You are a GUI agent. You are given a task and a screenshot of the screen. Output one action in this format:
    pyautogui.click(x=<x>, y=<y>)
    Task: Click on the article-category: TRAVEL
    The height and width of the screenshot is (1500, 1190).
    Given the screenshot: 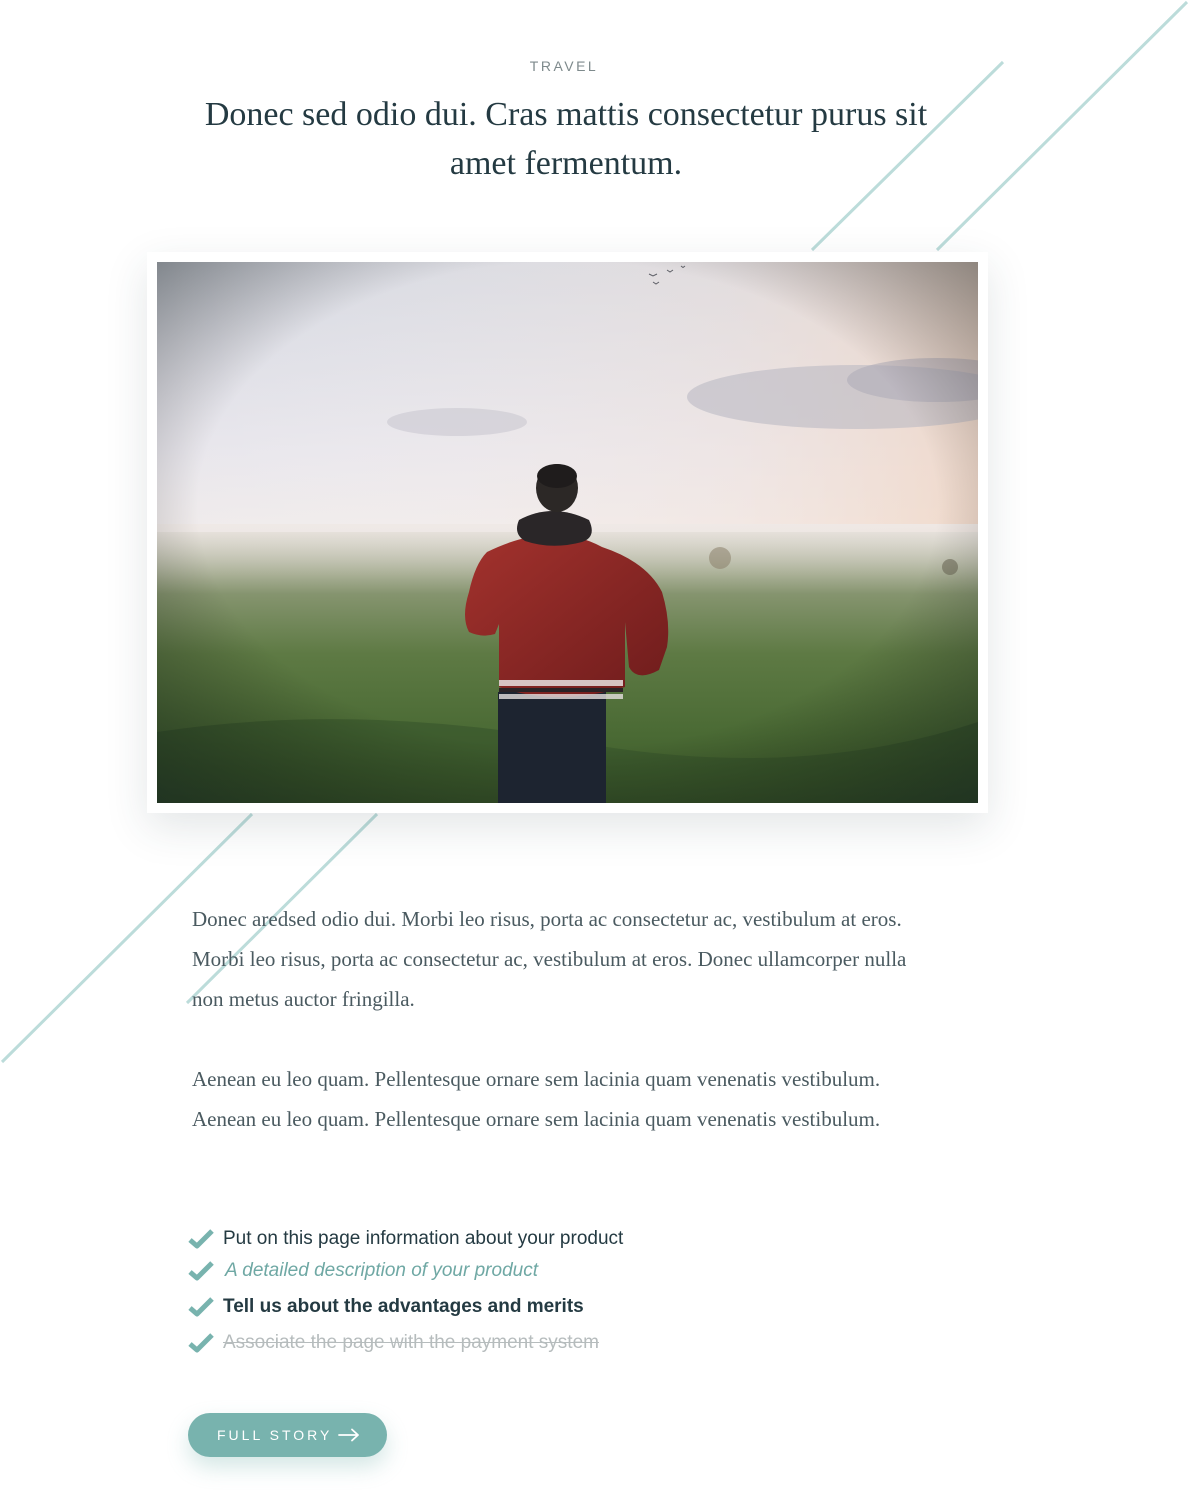 What is the action you would take?
    pyautogui.click(x=564, y=66)
    